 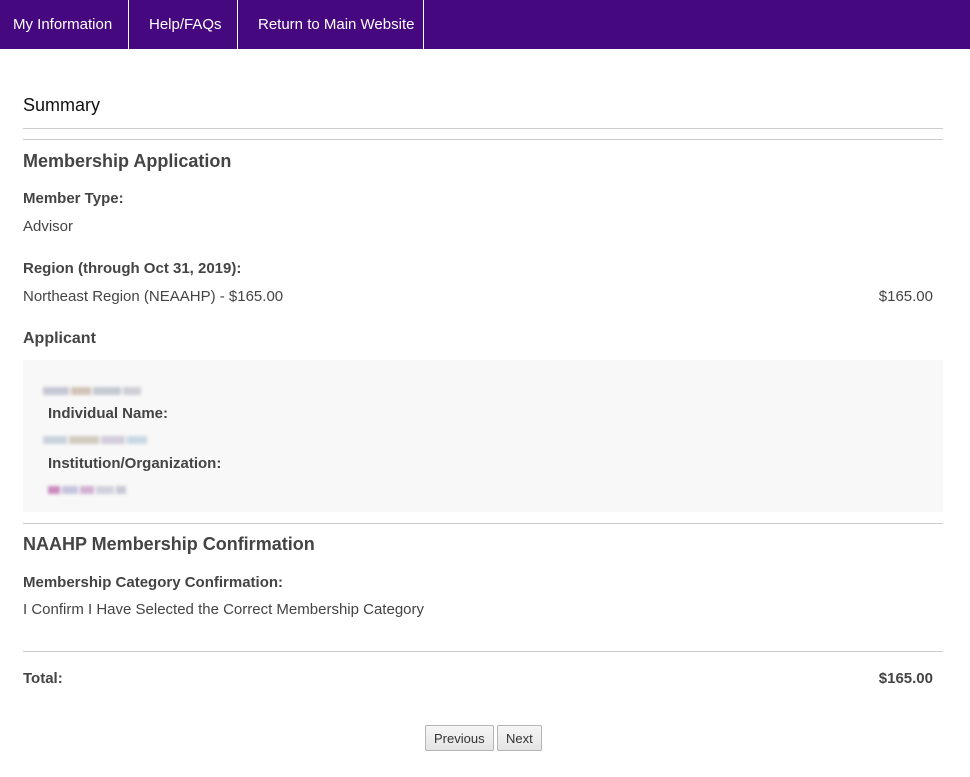 What do you see at coordinates (519, 738) in the screenshot?
I see `next-button: Next` at bounding box center [519, 738].